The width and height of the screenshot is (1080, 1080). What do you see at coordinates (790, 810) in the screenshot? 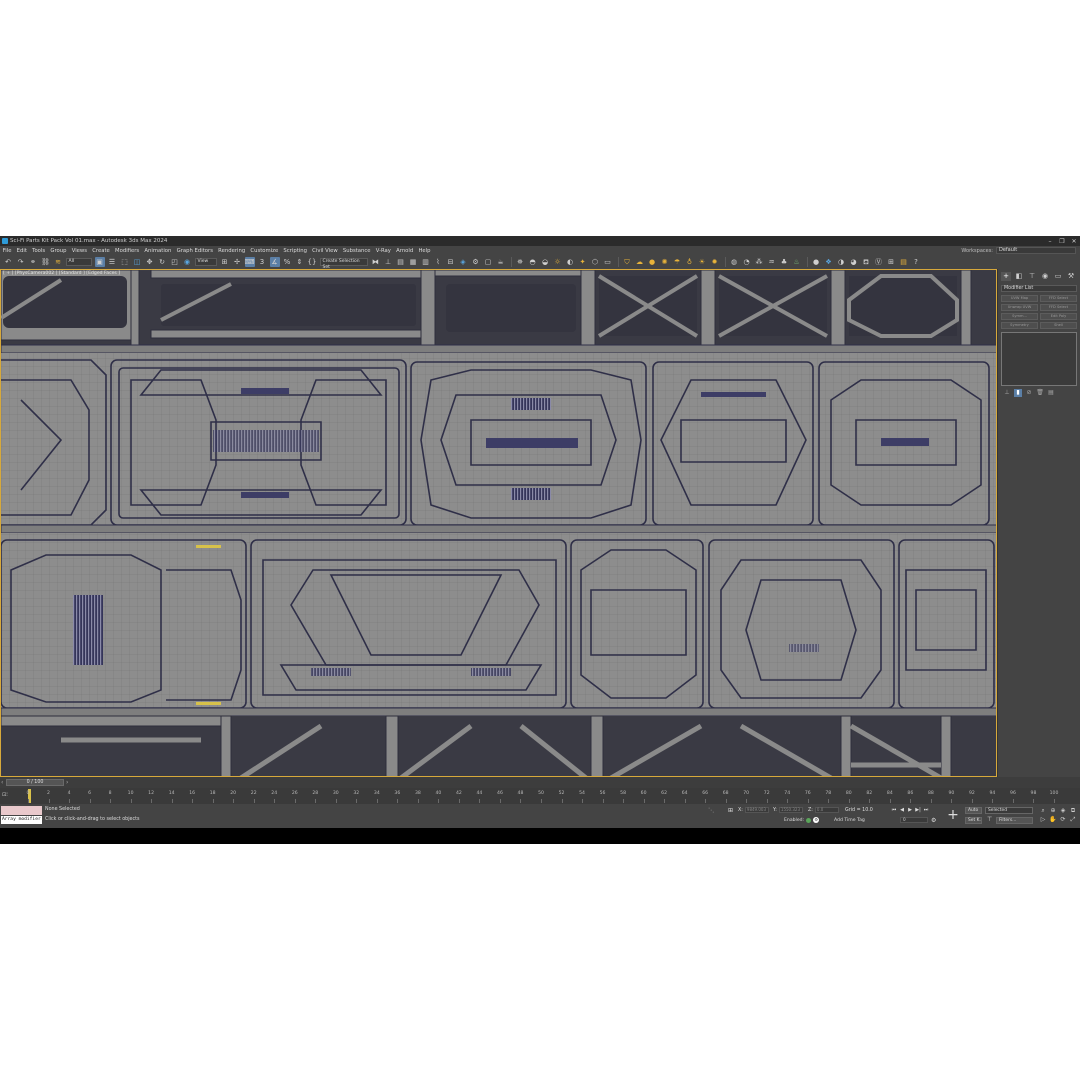
I see `y-field: 1550.323` at bounding box center [790, 810].